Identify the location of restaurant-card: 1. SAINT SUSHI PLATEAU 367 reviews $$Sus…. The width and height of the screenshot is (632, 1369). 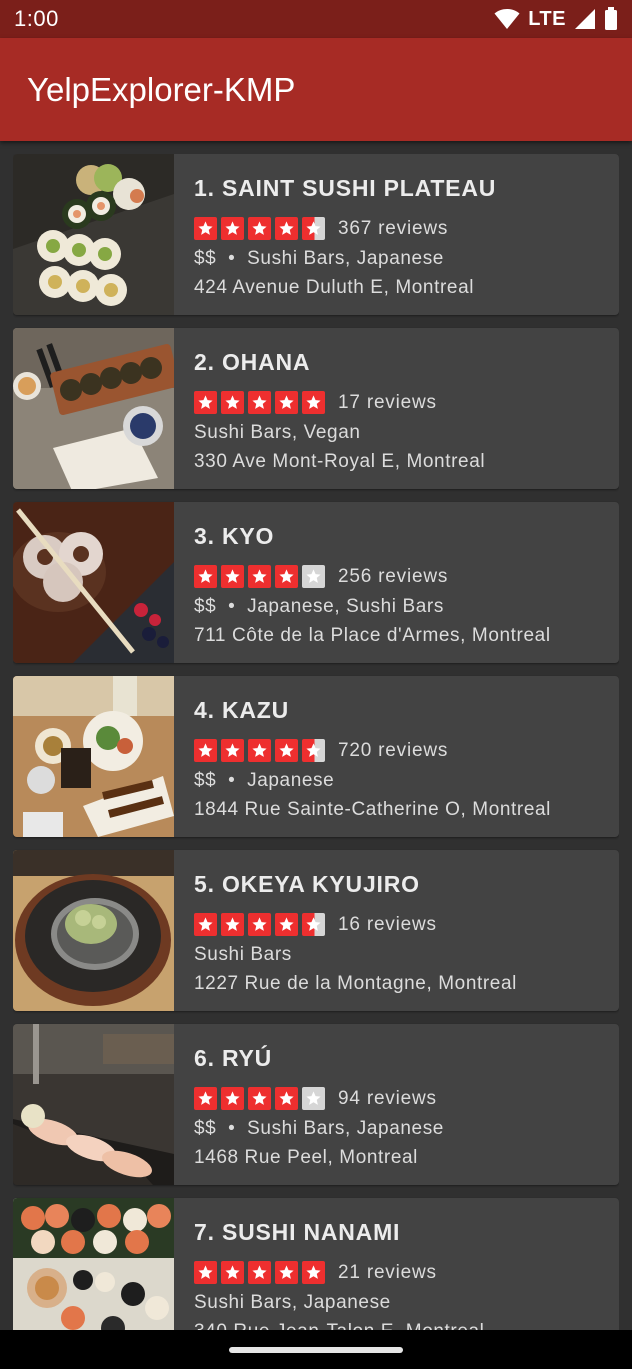
(316, 234).